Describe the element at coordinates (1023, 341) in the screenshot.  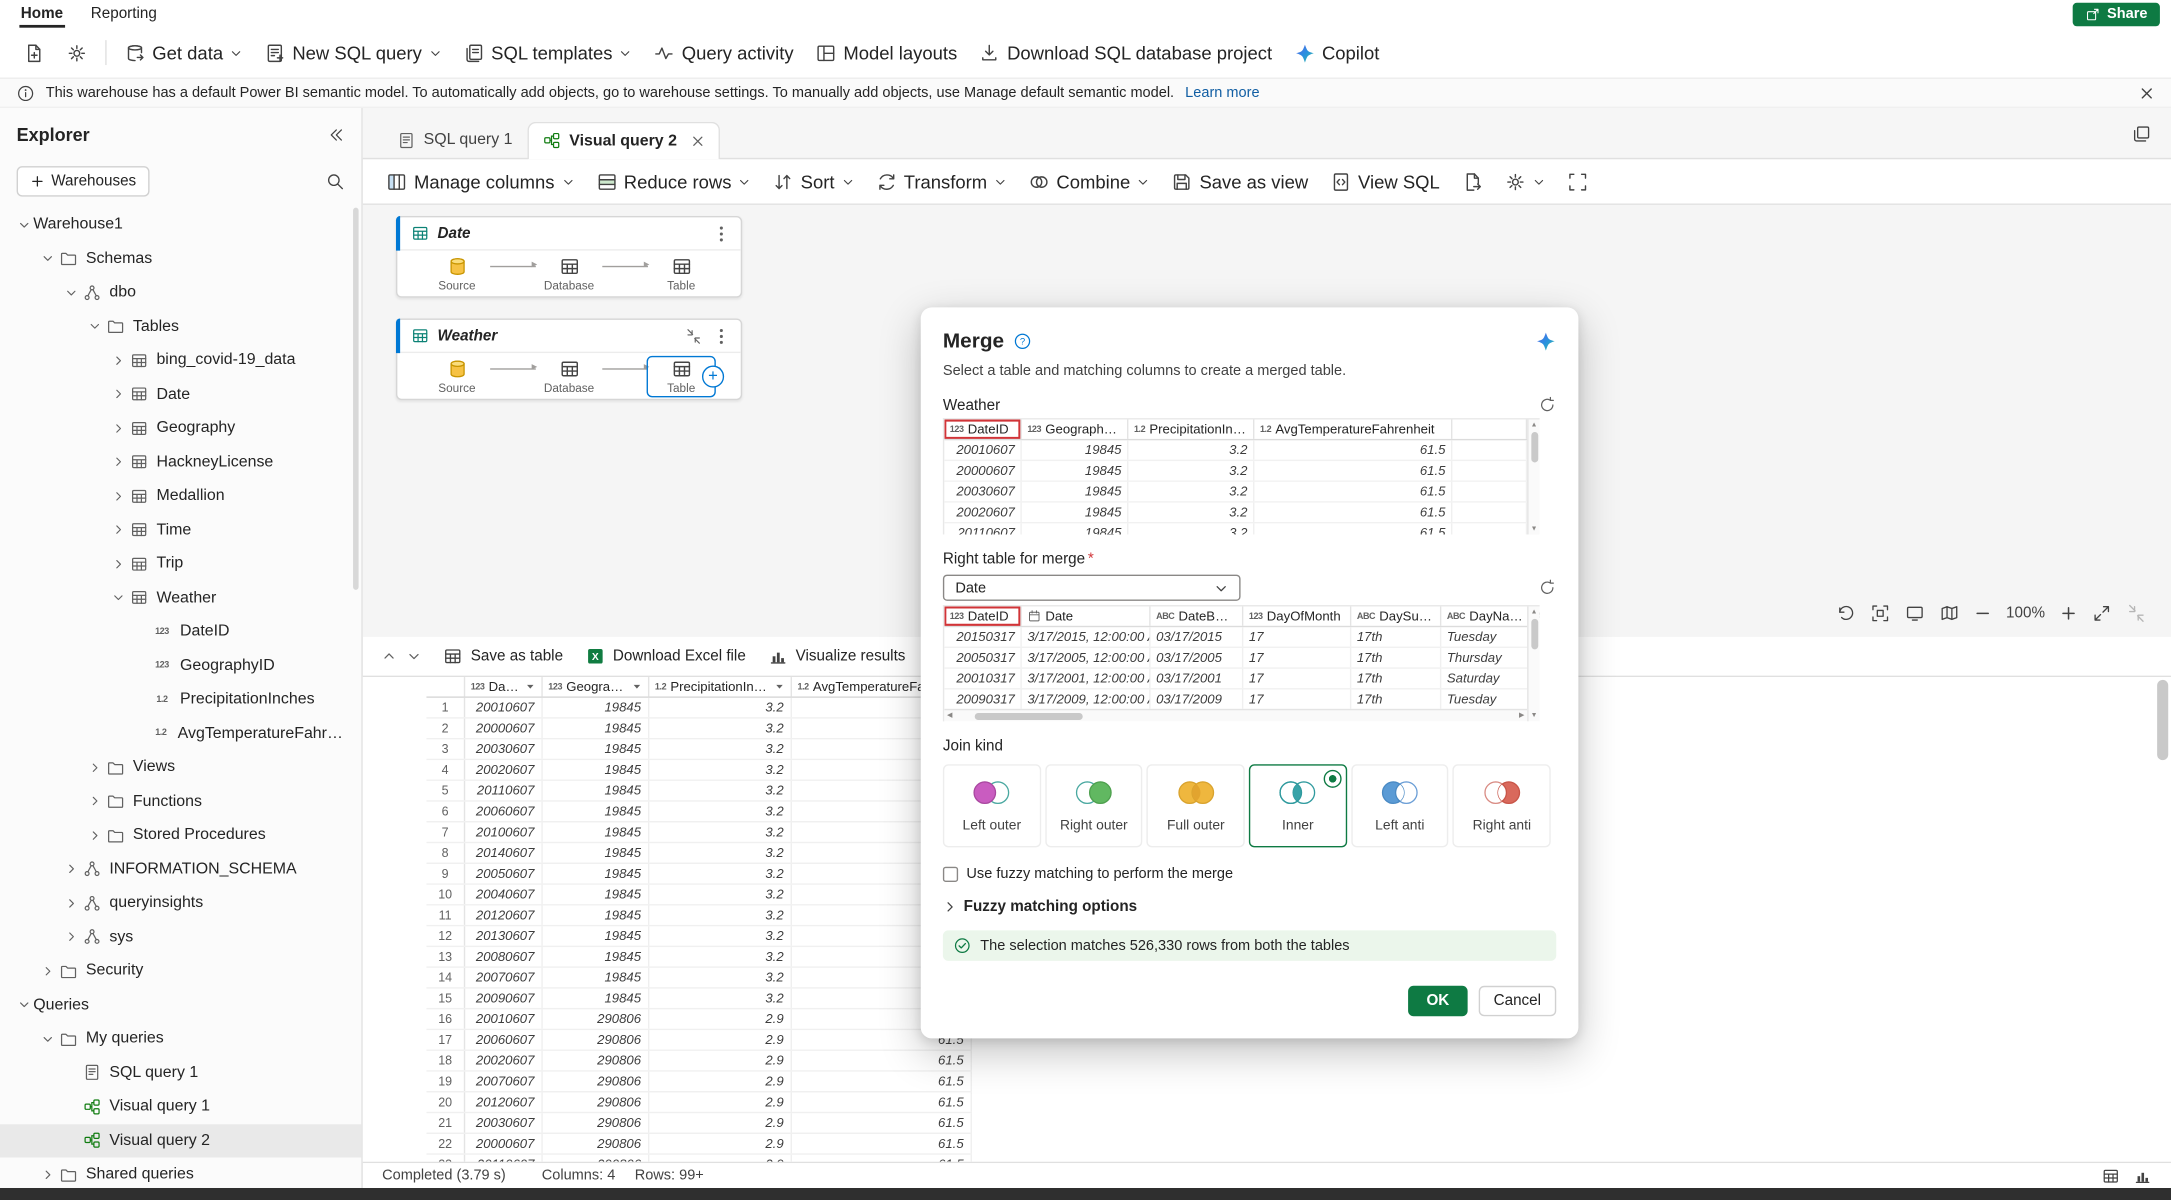
I see `help-icon: ?` at that location.